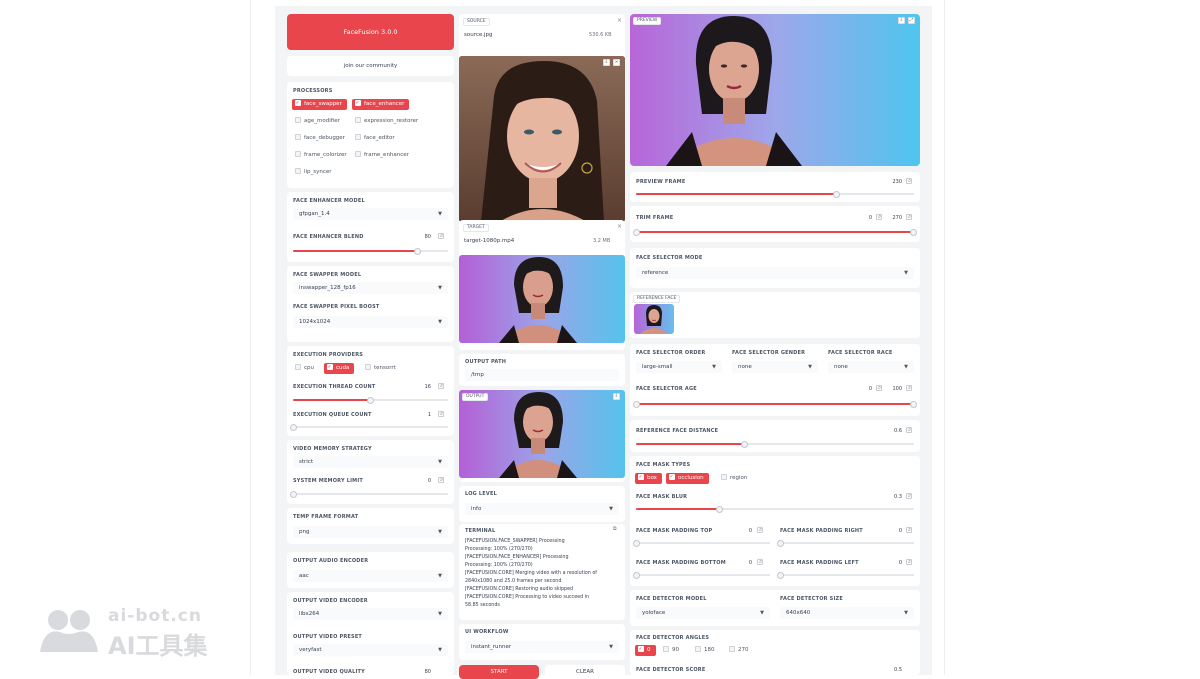 The width and height of the screenshot is (1200, 679). Describe the element at coordinates (871, 367) in the screenshot. I see `face-selector-race-select: none ▼` at that location.